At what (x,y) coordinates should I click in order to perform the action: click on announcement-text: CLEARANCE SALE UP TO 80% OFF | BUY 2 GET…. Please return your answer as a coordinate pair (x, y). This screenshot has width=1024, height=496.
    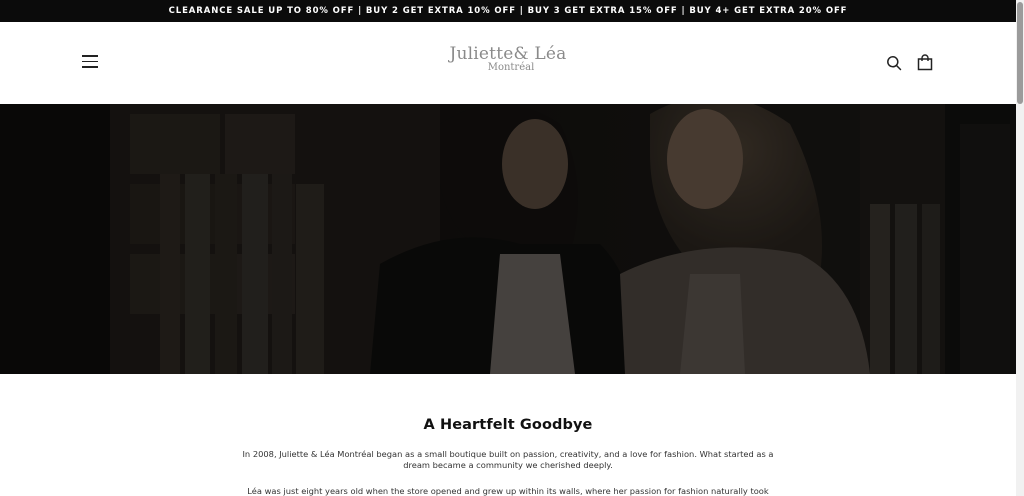
    Looking at the image, I should click on (508, 11).